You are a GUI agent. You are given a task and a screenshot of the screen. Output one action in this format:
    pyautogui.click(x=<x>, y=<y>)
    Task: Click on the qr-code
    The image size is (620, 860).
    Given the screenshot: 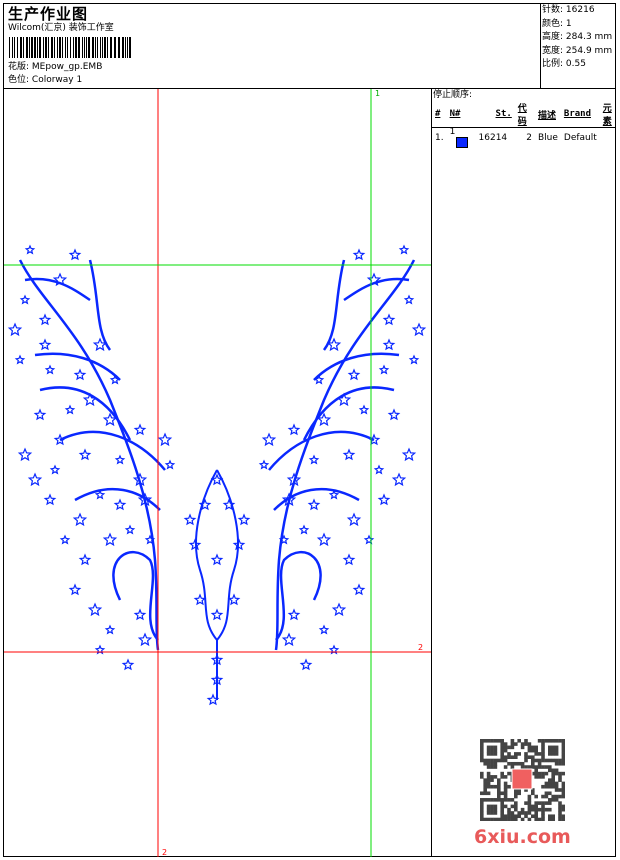 What is the action you would take?
    pyautogui.click(x=522, y=780)
    